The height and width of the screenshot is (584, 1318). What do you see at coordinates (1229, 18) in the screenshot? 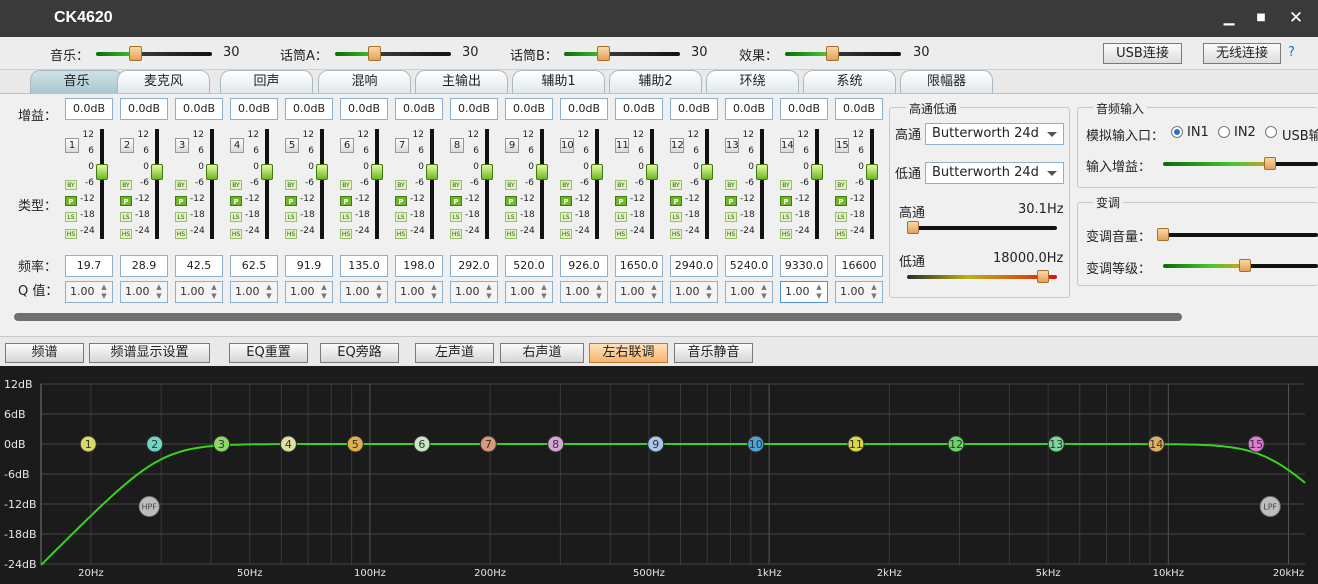
I see `minimize-icon: ▁` at bounding box center [1229, 18].